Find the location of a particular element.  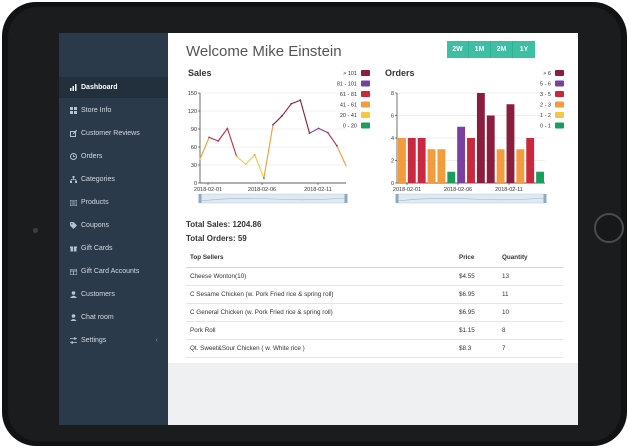

range-2w-button: 2W is located at coordinates (458, 49).